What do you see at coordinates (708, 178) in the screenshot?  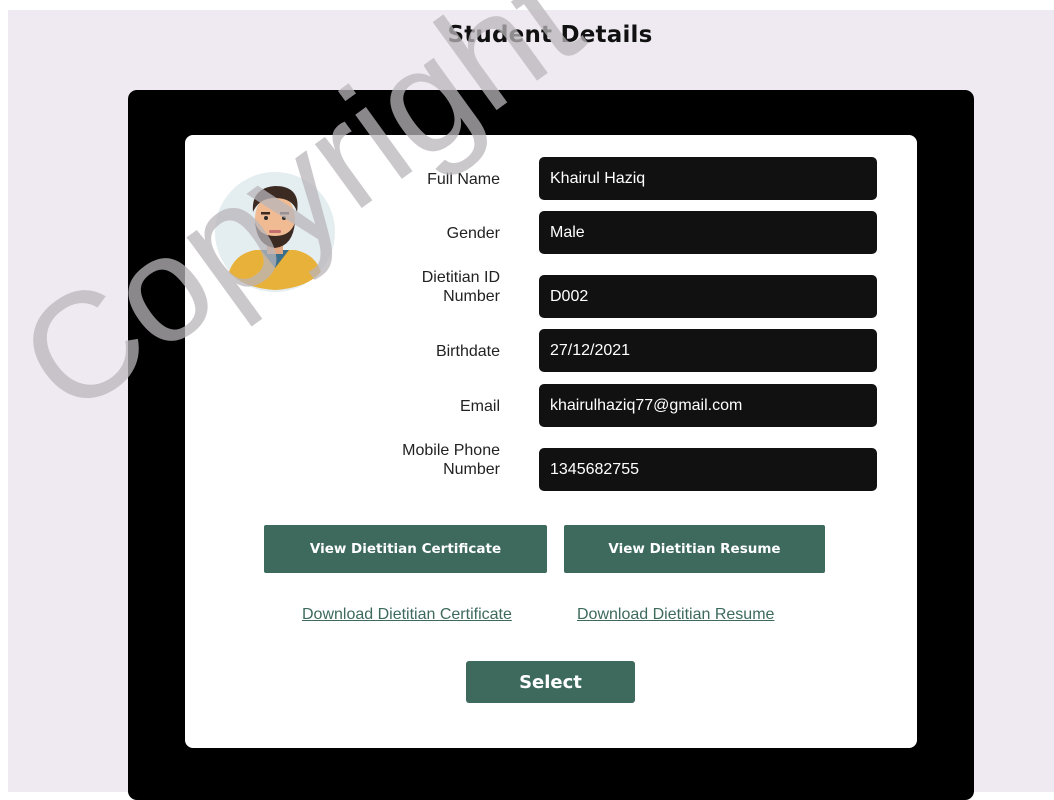 I see `full-name-field: Khairul Haziq` at bounding box center [708, 178].